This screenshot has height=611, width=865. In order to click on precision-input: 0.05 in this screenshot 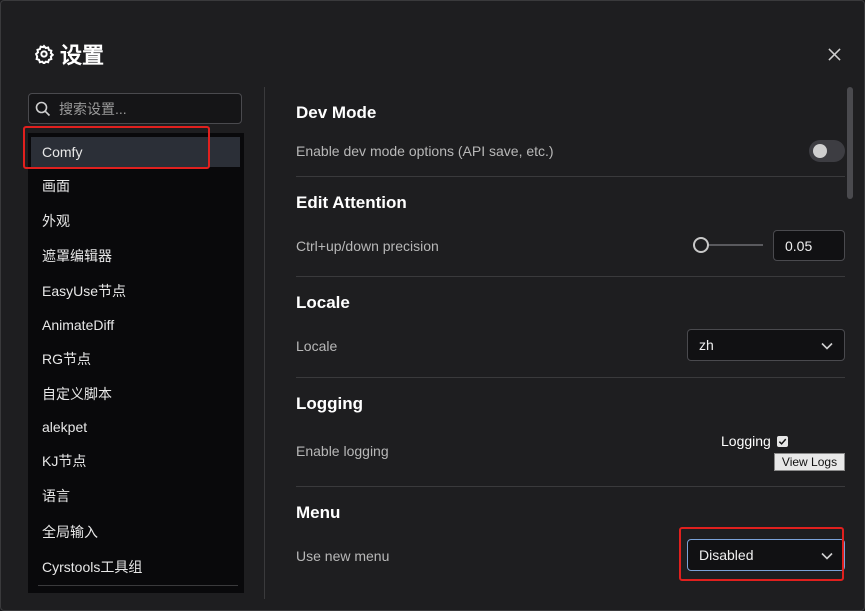, I will do `click(809, 245)`.